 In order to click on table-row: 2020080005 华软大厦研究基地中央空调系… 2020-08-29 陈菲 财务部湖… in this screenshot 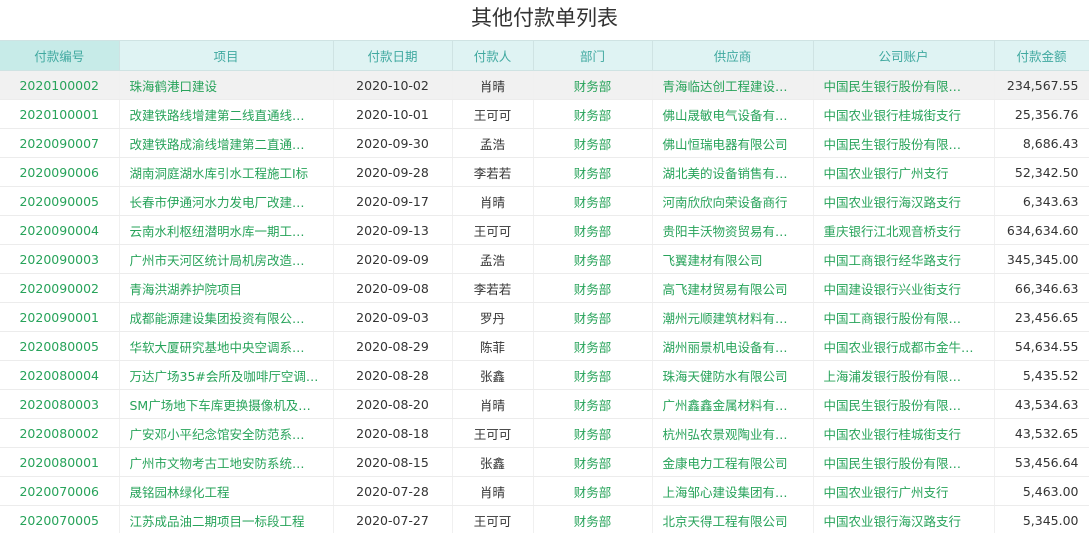, I will do `click(544, 346)`.